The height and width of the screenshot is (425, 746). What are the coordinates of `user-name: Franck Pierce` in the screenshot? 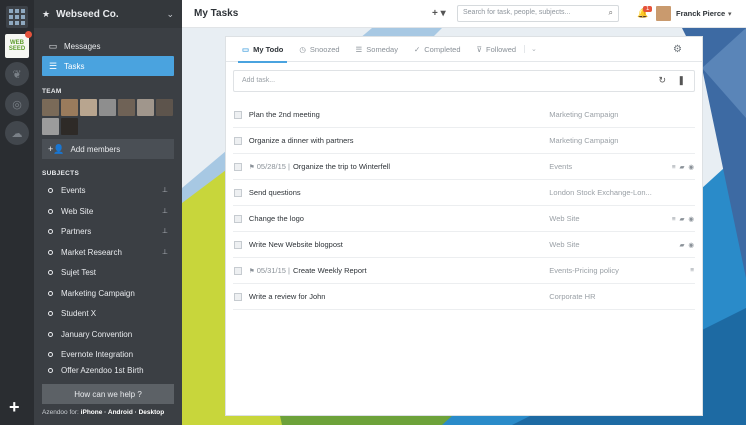 It's located at (700, 13).